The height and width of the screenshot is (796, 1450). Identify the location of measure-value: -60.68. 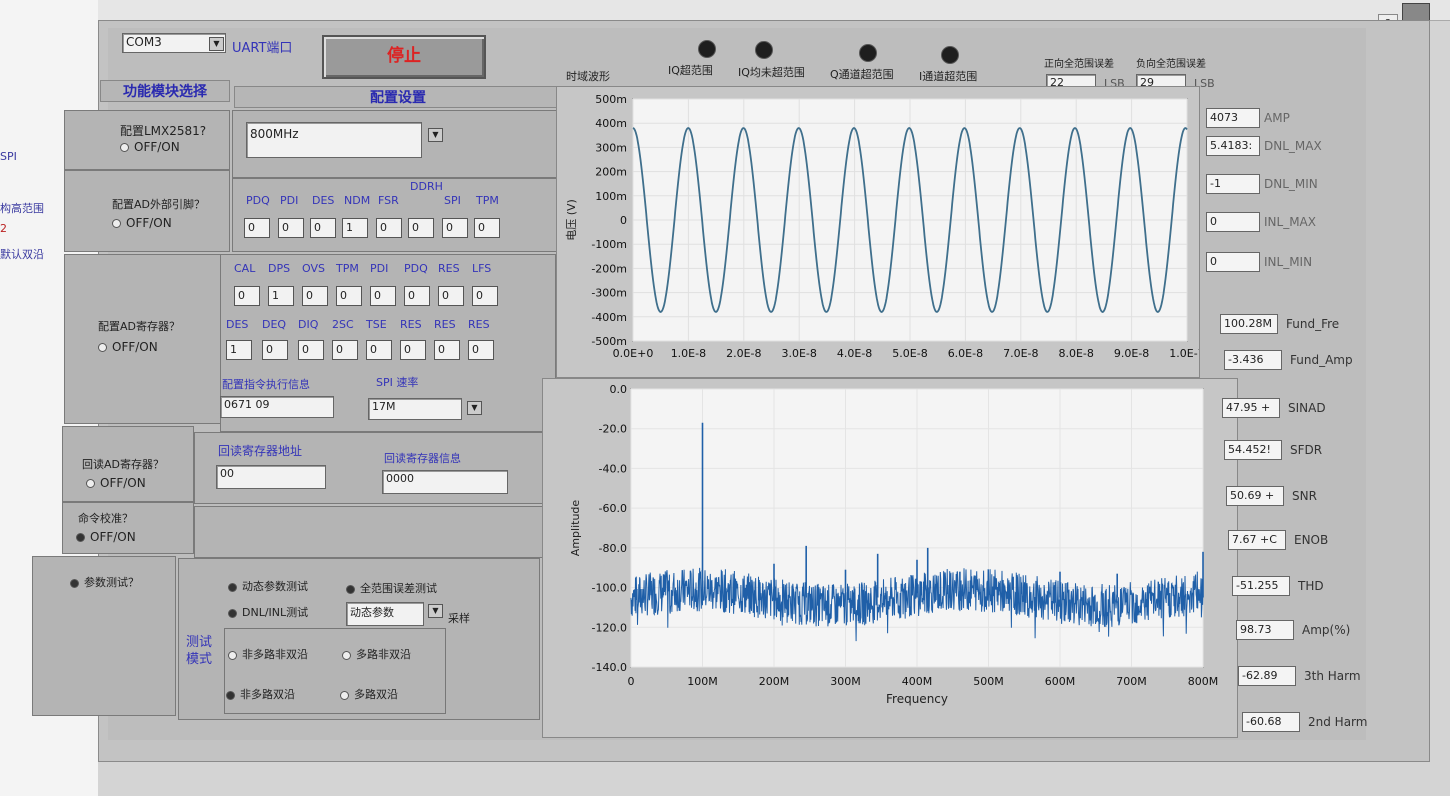
(1271, 722).